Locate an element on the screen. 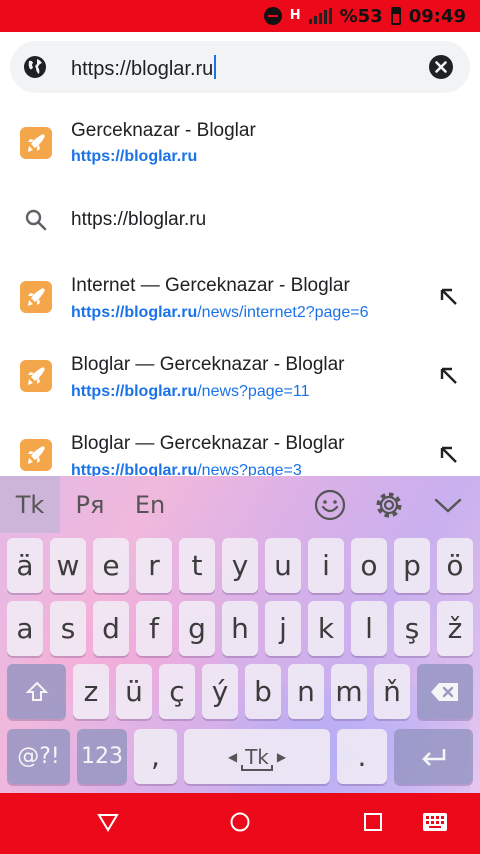 The width and height of the screenshot is (480, 854). key: r is located at coordinates (154, 565).